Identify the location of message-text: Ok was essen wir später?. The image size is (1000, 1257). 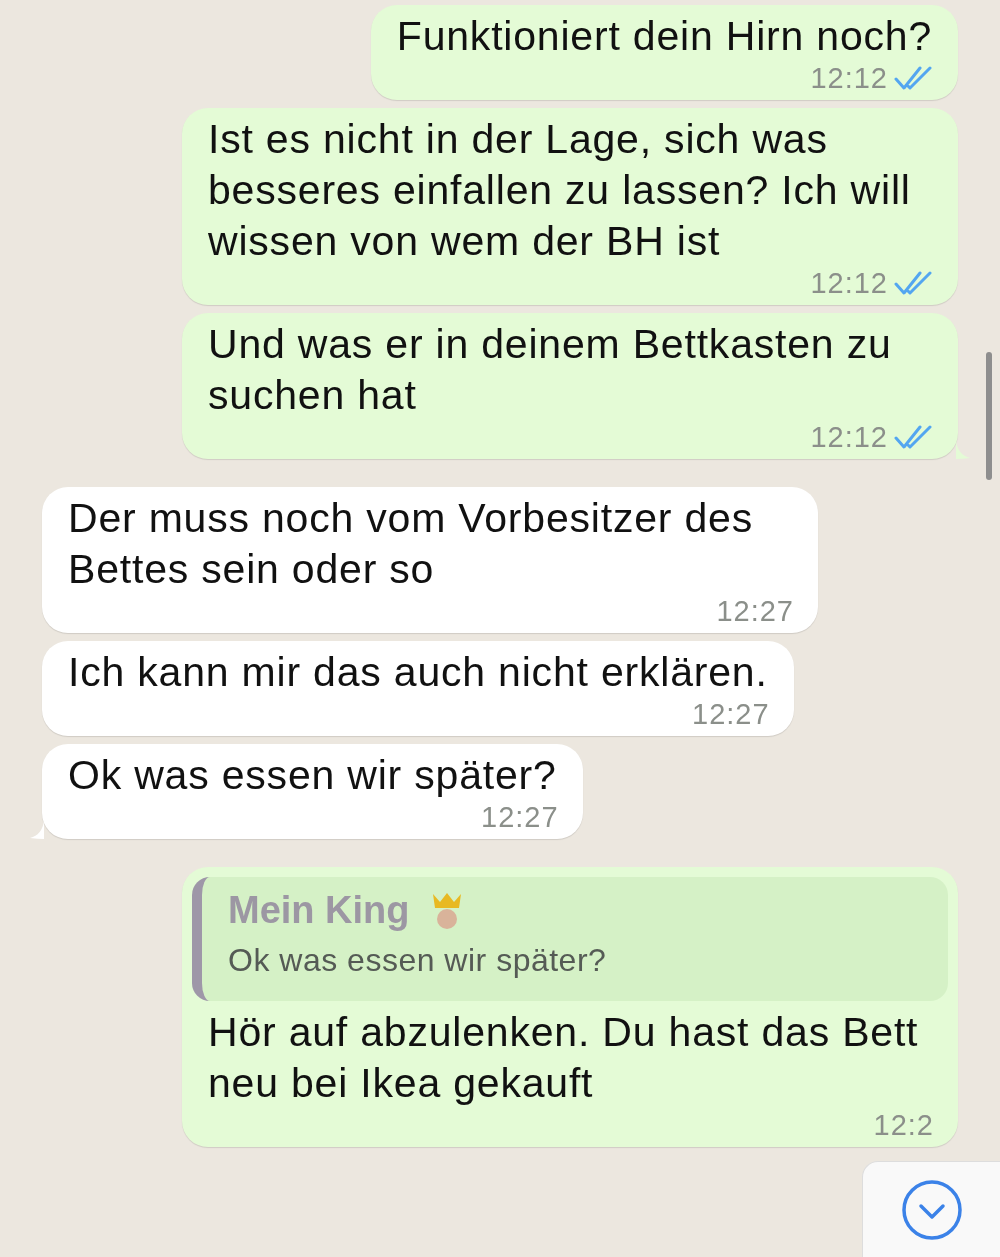
(312, 775).